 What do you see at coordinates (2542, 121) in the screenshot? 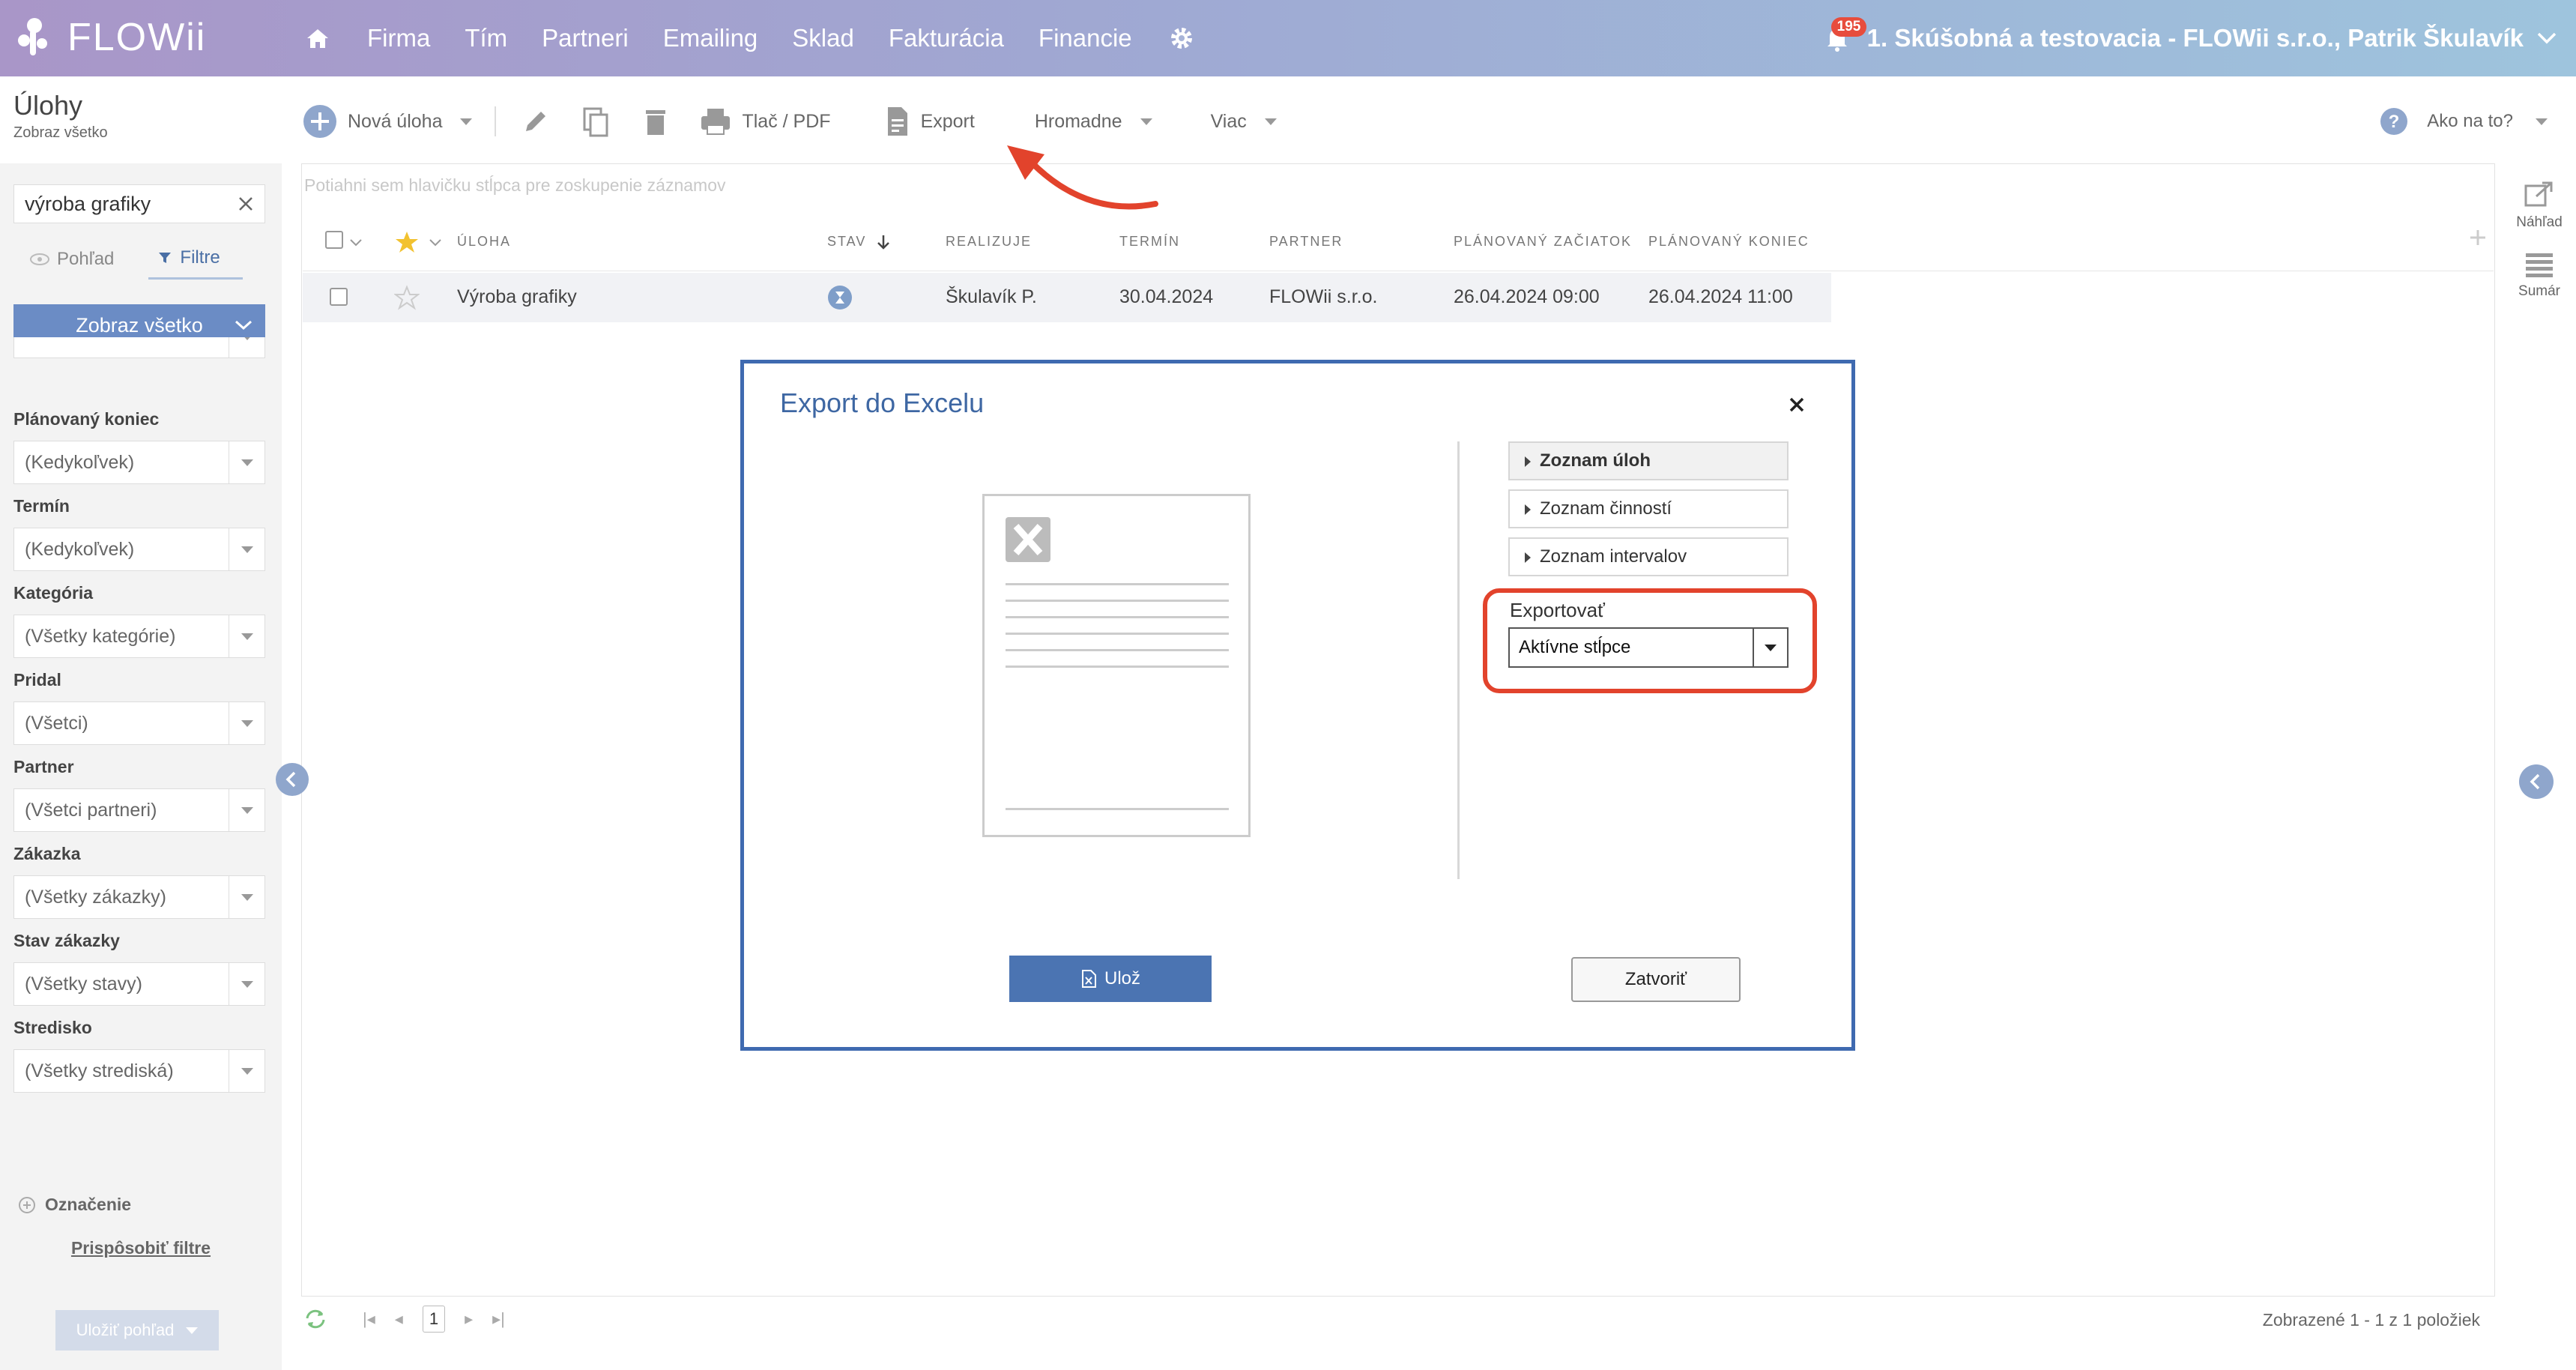
I see `help-caret-icon` at bounding box center [2542, 121].